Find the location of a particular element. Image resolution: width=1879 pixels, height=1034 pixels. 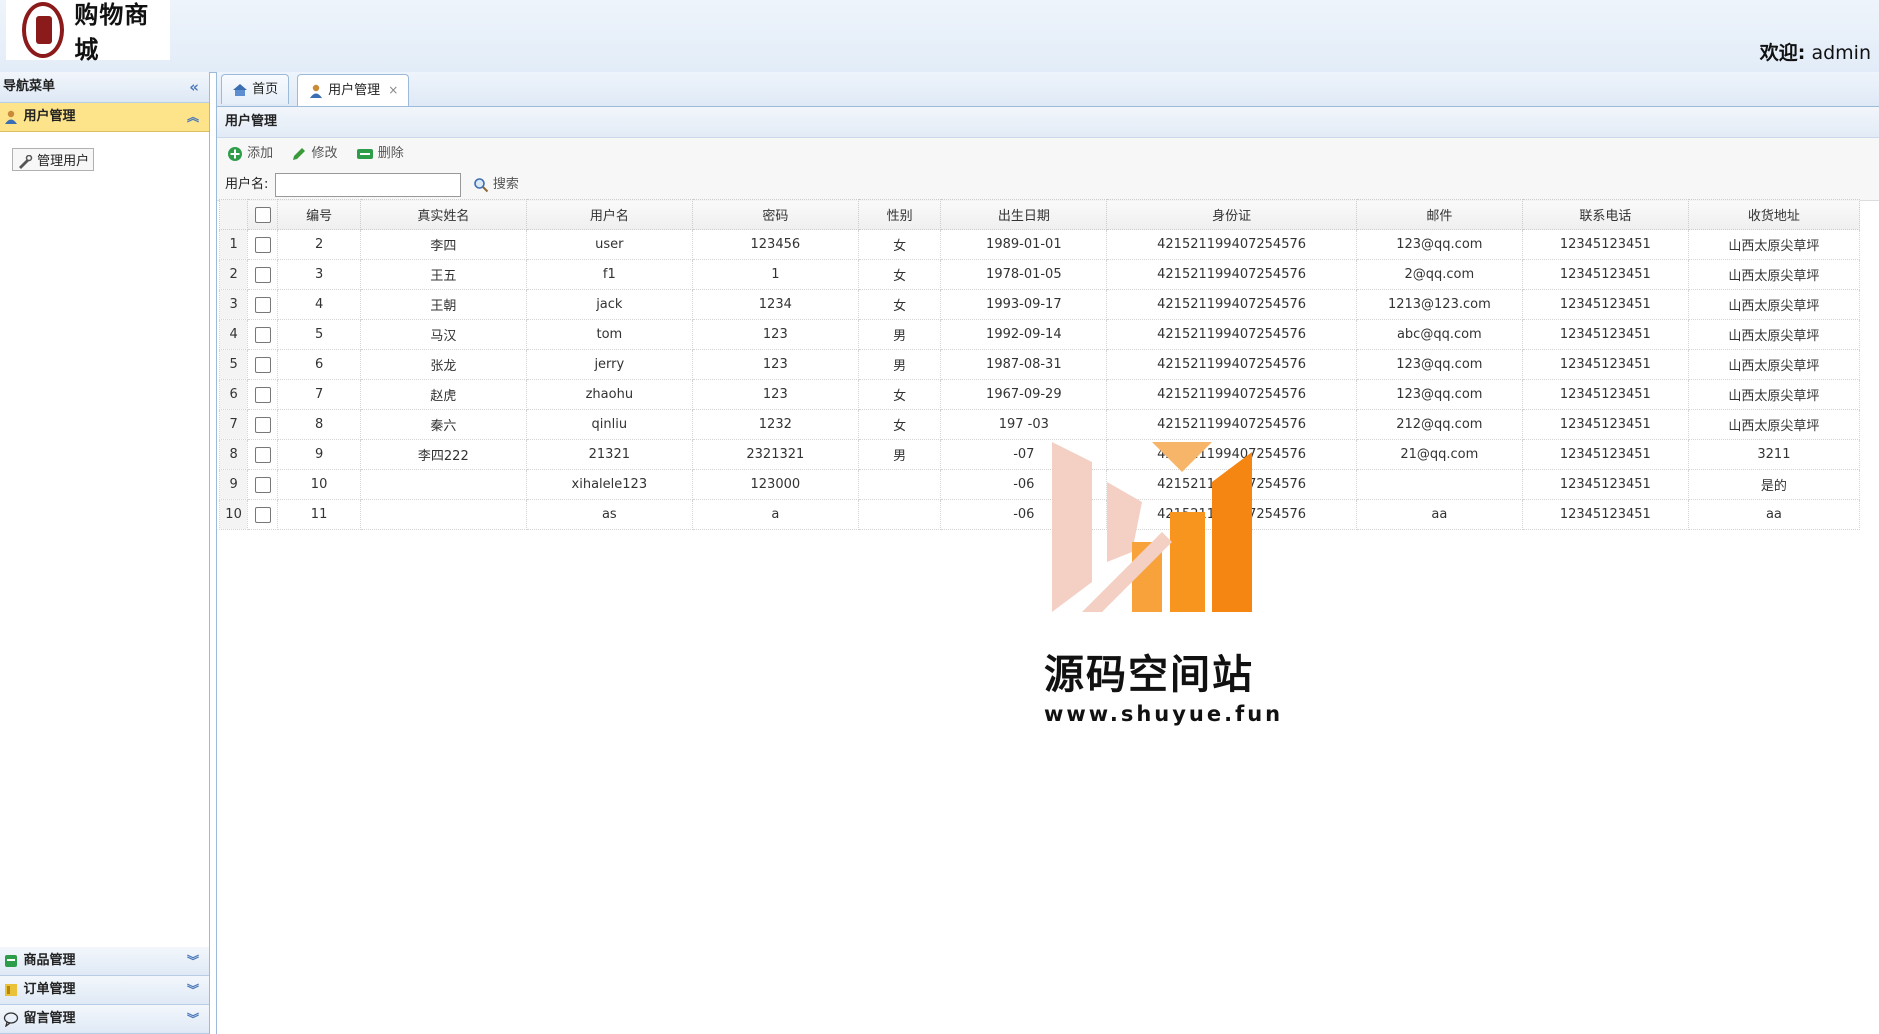

logo-text: 购物商城 is located at coordinates (112, 32).